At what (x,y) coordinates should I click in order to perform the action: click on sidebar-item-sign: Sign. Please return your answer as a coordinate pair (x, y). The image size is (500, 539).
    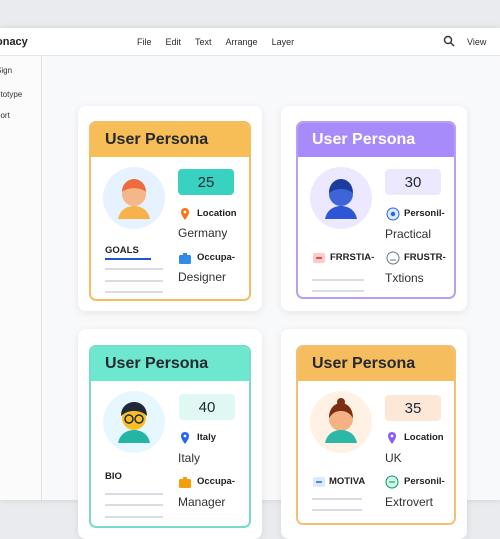
    Looking at the image, I should click on (6, 70).